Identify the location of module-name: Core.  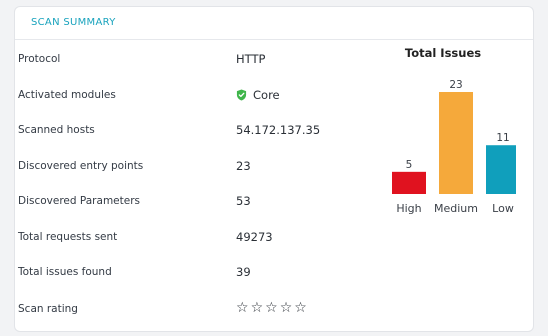
(266, 95).